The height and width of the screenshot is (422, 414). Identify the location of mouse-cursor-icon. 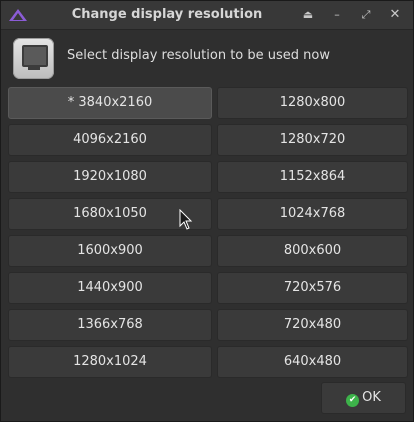
(186, 219).